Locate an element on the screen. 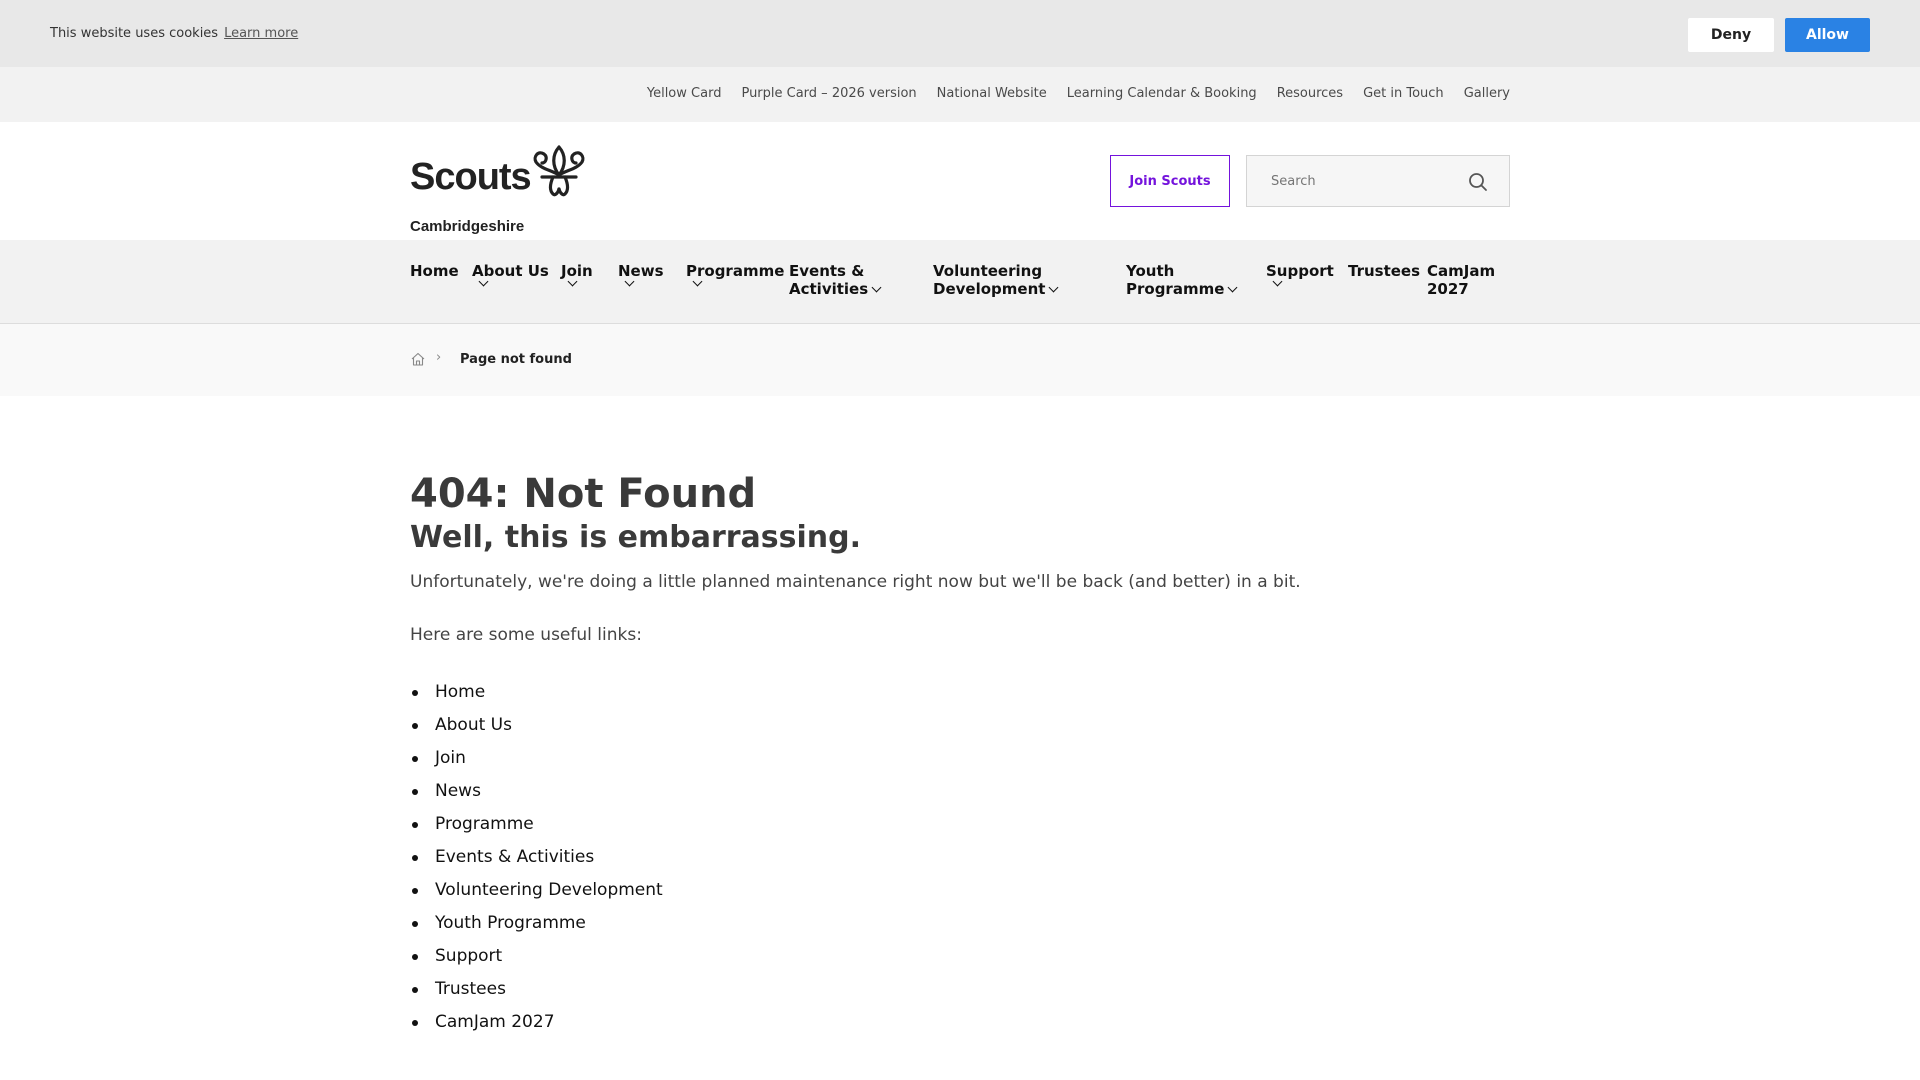 Image resolution: width=1920 pixels, height=1080 pixels. useful-link-about-us: About Us is located at coordinates (960, 725).